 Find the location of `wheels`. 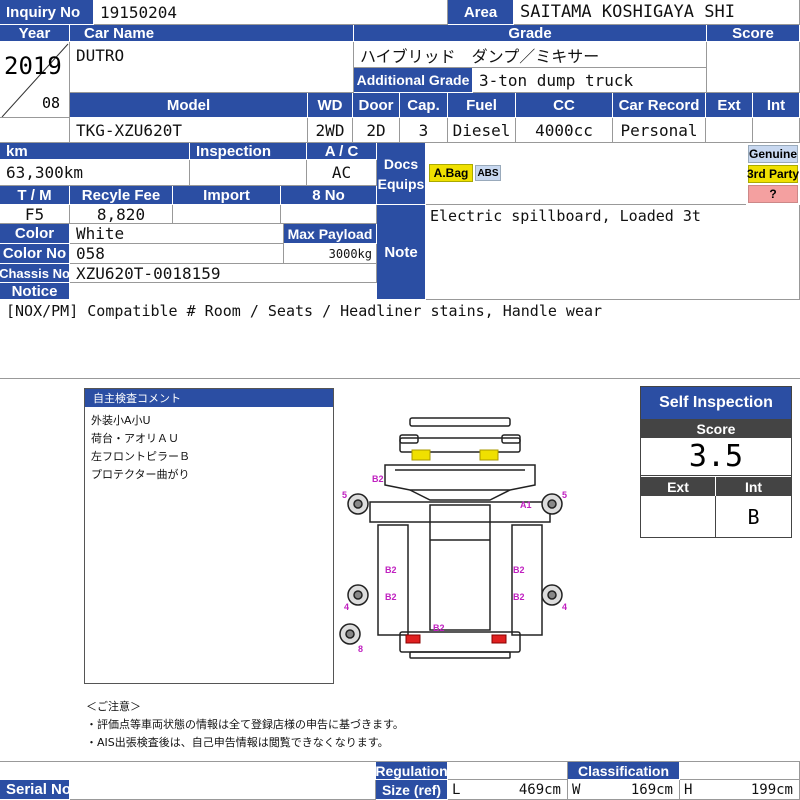

wheels is located at coordinates (451, 569).